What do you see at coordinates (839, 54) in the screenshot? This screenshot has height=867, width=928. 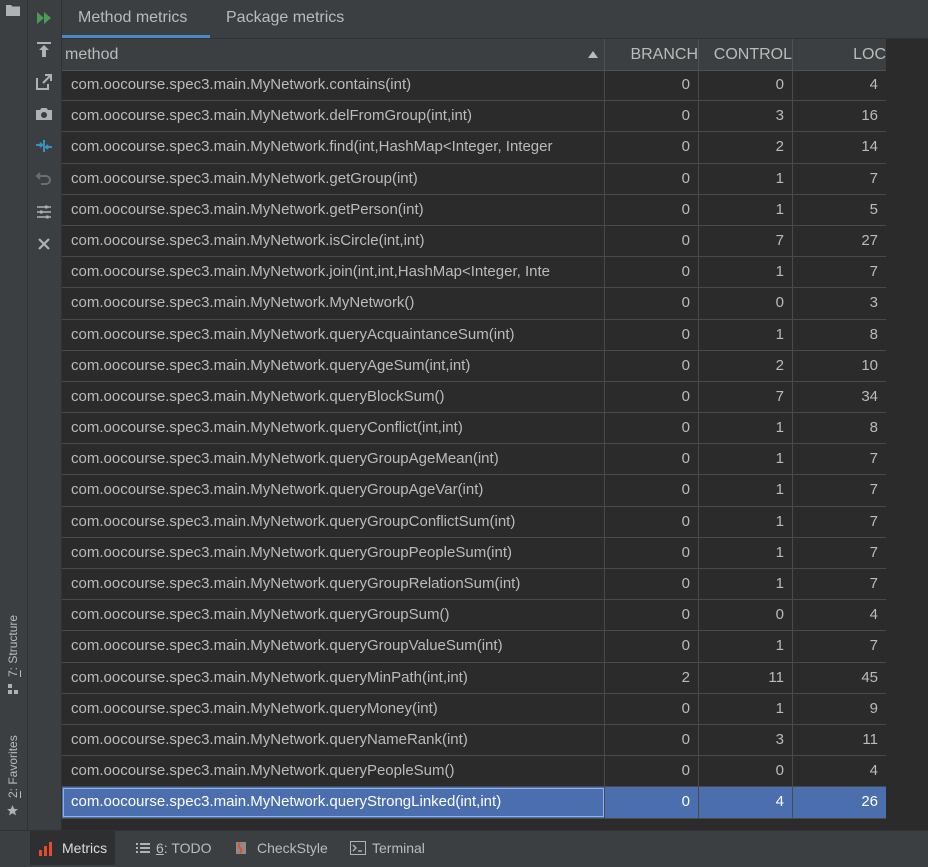 I see `column-header-loc: LOC` at bounding box center [839, 54].